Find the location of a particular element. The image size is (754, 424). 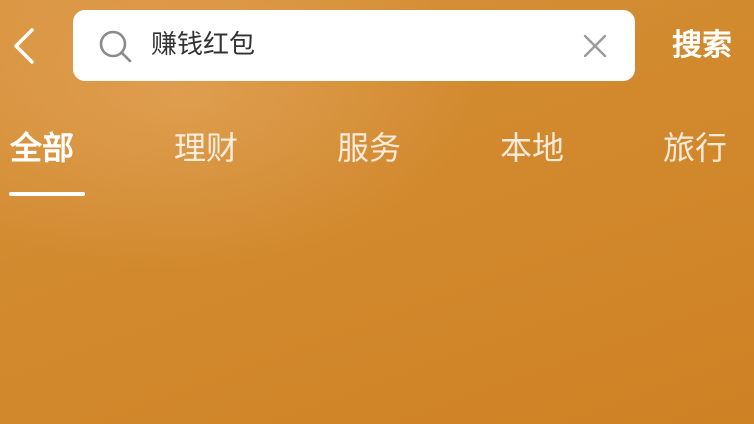

back-button is located at coordinates (24, 46).